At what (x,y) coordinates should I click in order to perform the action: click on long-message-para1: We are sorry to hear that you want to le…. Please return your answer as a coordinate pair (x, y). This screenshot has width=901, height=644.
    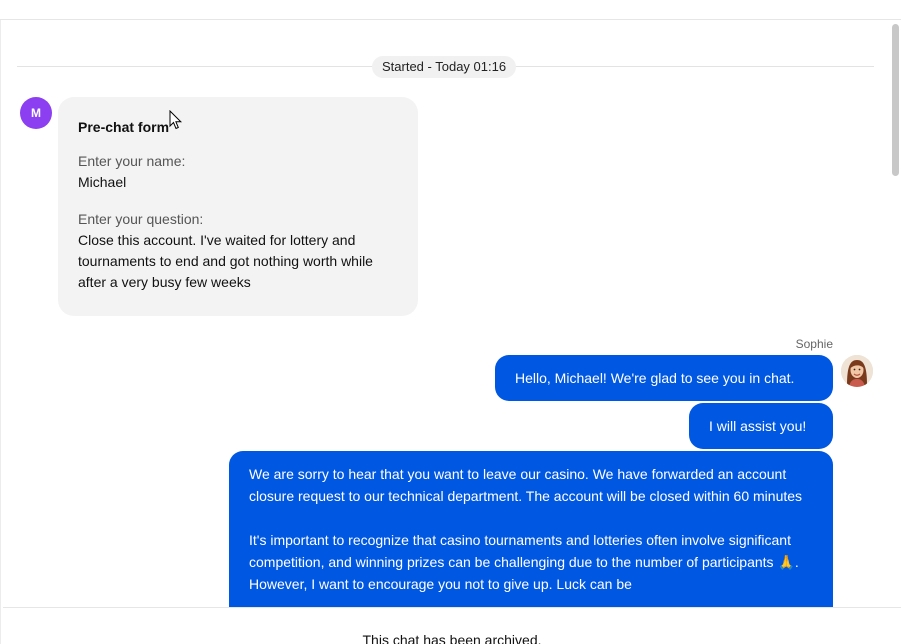
    Looking at the image, I should click on (526, 485).